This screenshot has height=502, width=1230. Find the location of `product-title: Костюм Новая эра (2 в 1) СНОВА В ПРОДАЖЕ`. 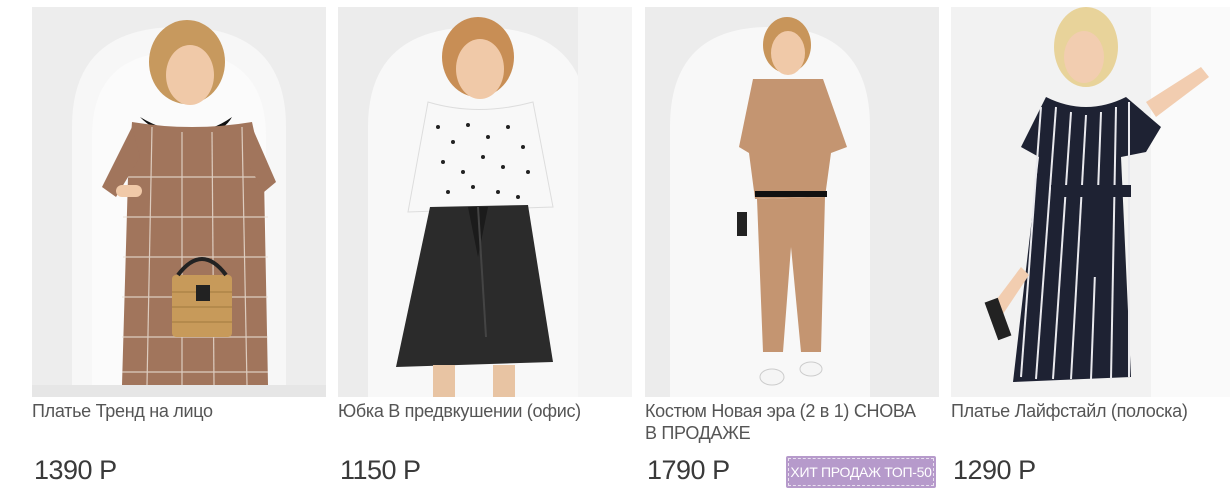

product-title: Костюм Новая эра (2 в 1) СНОВА В ПРОДАЖЕ is located at coordinates (785, 422).